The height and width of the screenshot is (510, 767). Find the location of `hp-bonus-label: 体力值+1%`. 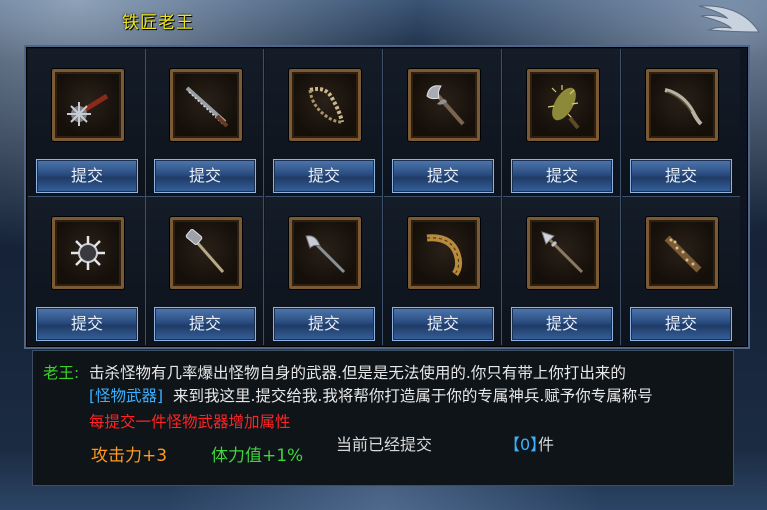

hp-bonus-label: 体力值+1% is located at coordinates (257, 456).